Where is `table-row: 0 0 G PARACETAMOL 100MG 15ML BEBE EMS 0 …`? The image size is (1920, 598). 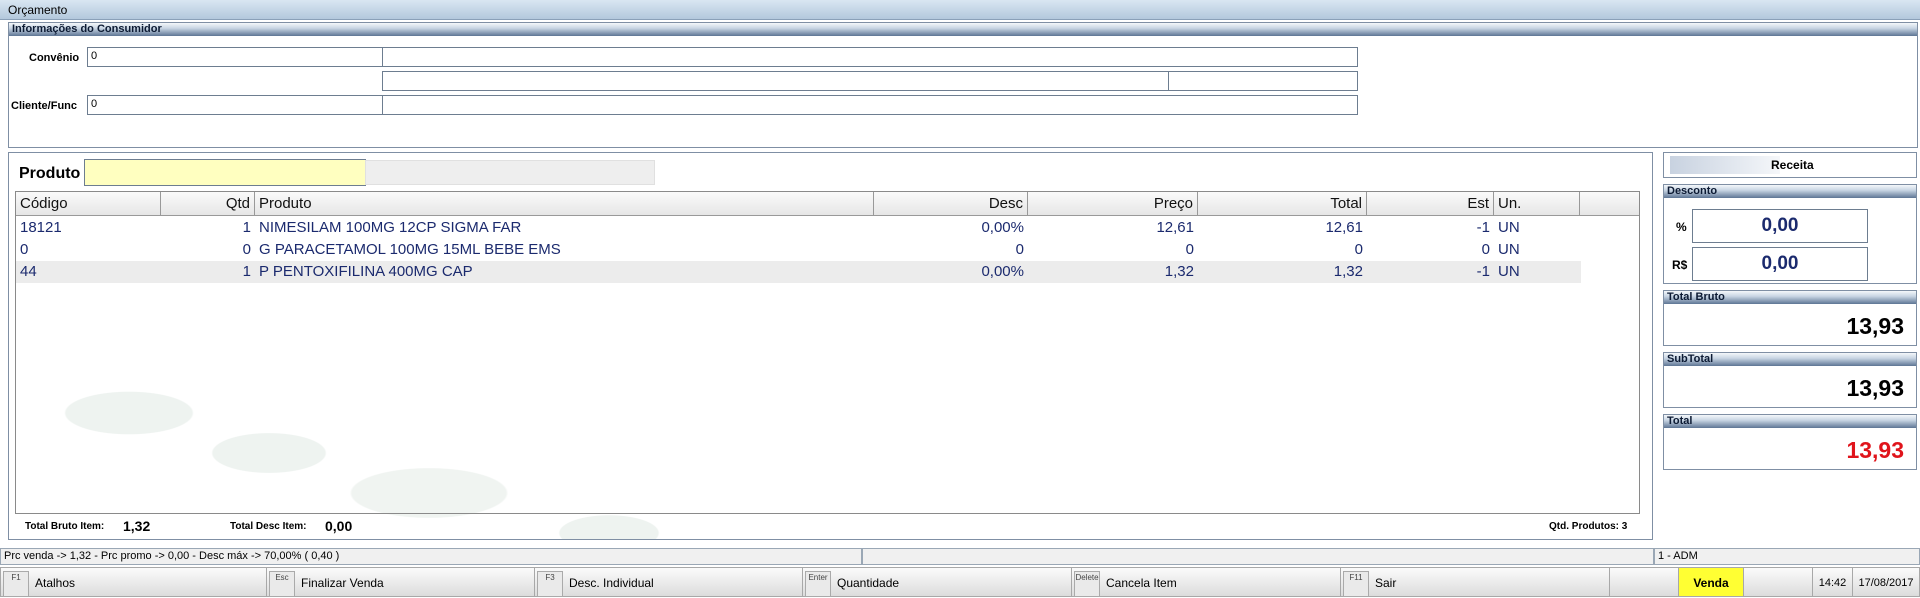 table-row: 0 0 G PARACETAMOL 100MG 15ML BEBE EMS 0 … is located at coordinates (798, 250).